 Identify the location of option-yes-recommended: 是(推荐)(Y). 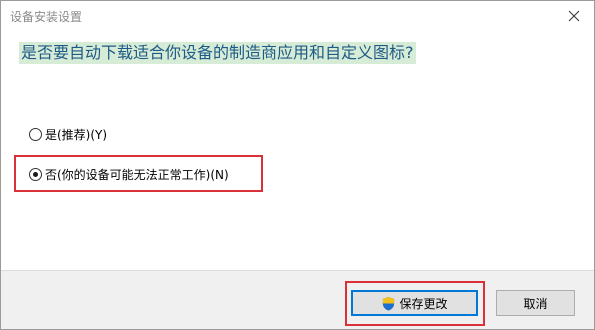
(68, 134).